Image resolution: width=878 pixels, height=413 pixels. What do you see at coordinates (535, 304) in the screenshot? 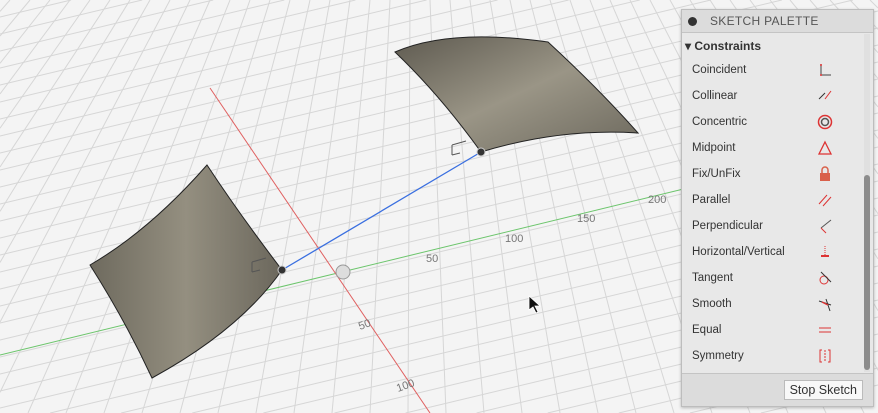
I see `mouse-cursor-icon` at bounding box center [535, 304].